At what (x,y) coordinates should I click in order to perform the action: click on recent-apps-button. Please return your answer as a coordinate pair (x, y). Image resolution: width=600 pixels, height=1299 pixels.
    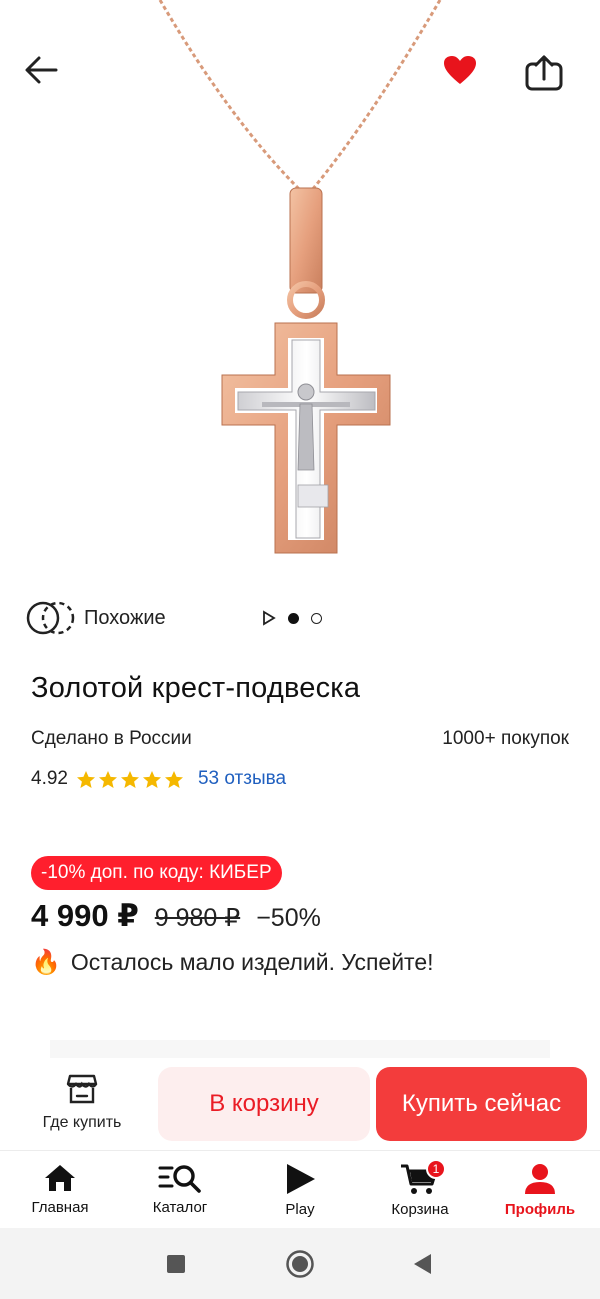
    Looking at the image, I should click on (176, 1266).